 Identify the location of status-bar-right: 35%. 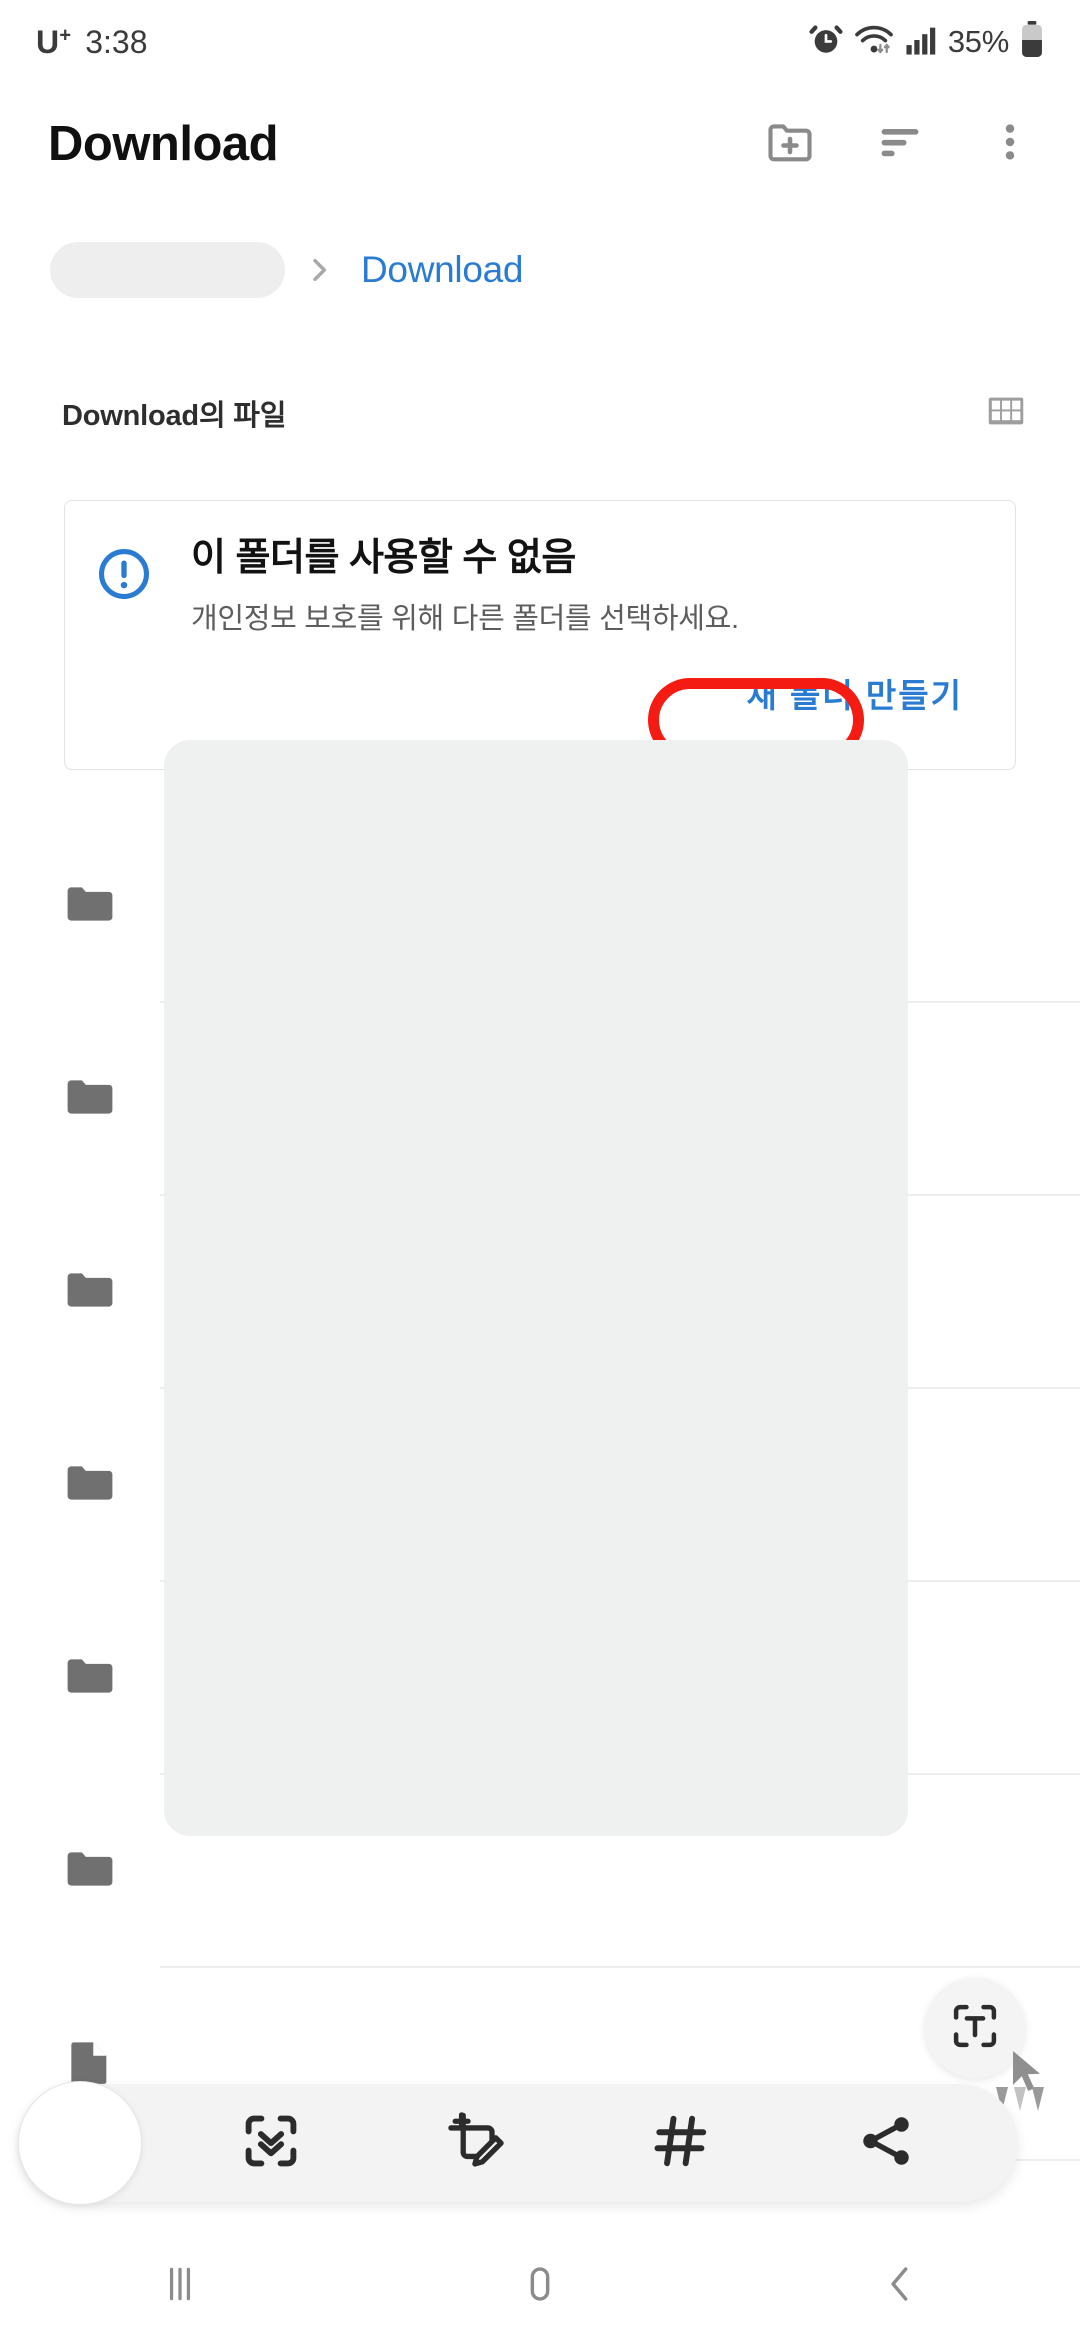
(926, 42).